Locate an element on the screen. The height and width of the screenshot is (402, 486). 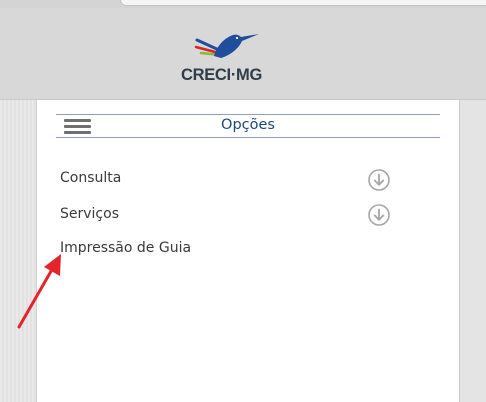
address-bar-edge is located at coordinates (303, 3).